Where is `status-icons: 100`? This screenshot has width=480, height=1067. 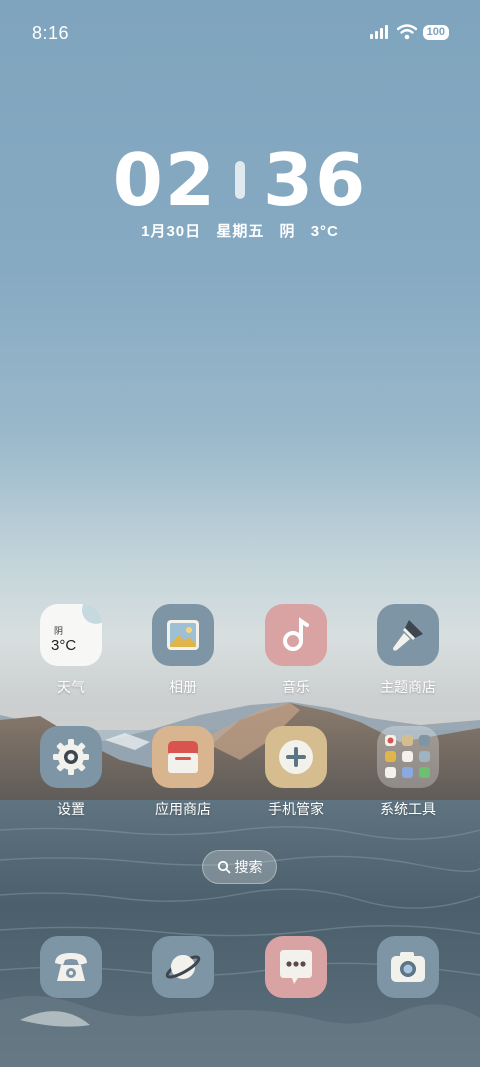 status-icons: 100 is located at coordinates (409, 32).